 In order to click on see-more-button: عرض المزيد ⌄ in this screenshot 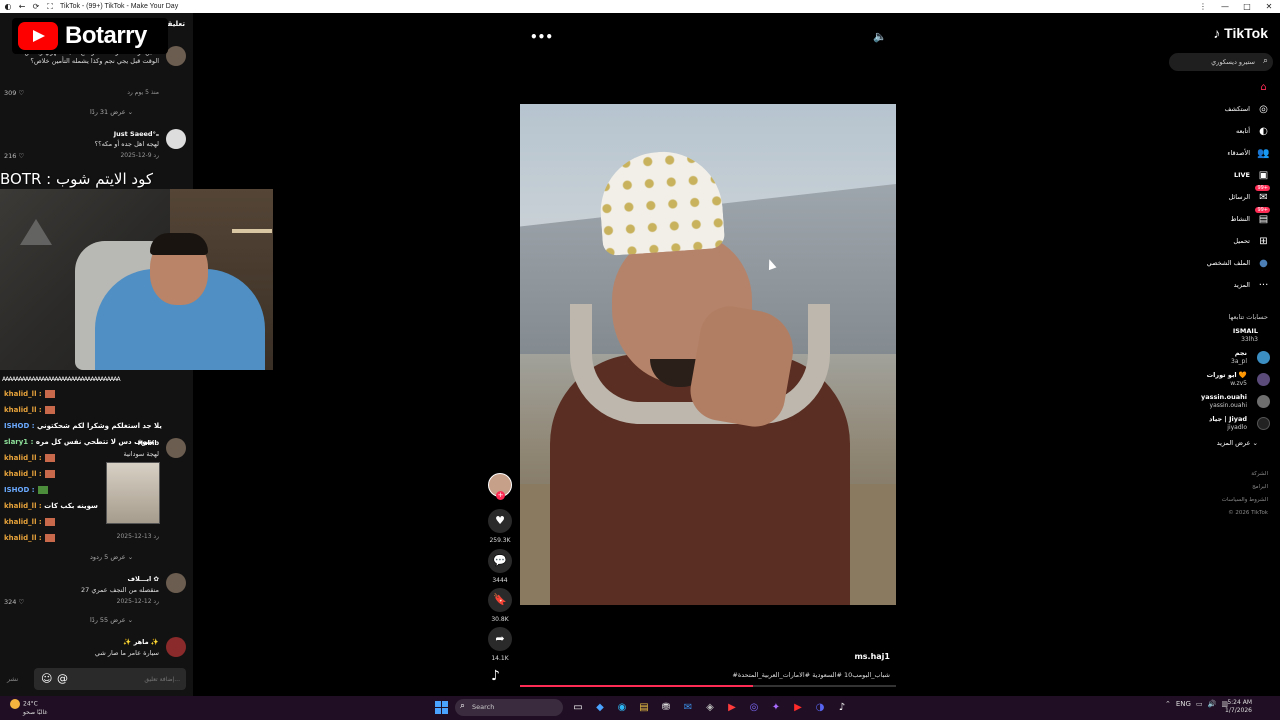, I will do `click(1237, 443)`.